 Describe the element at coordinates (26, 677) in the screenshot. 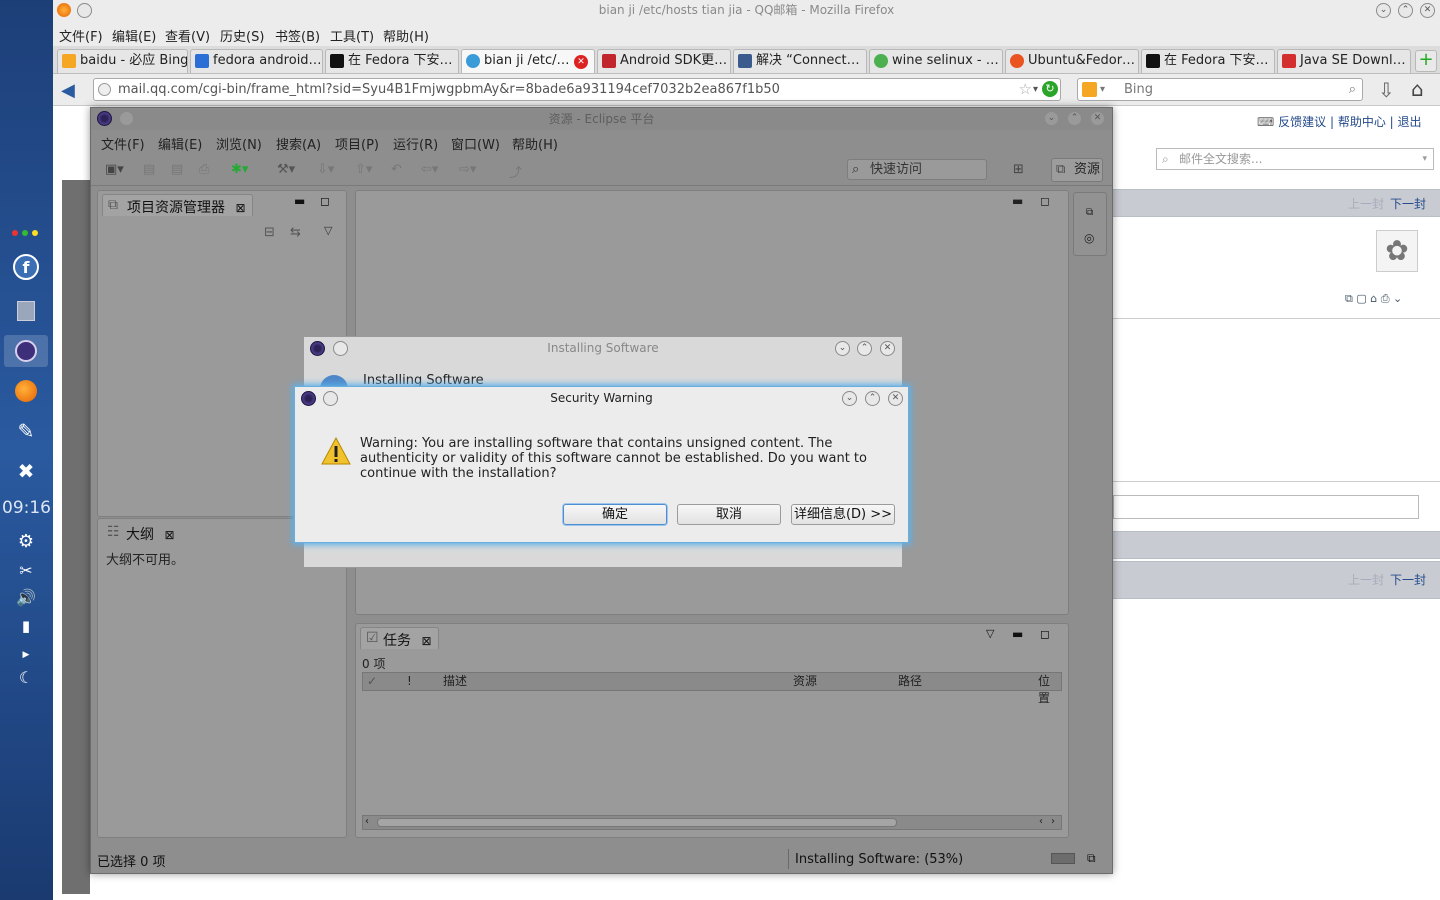

I see `moon-icon: ☾` at that location.